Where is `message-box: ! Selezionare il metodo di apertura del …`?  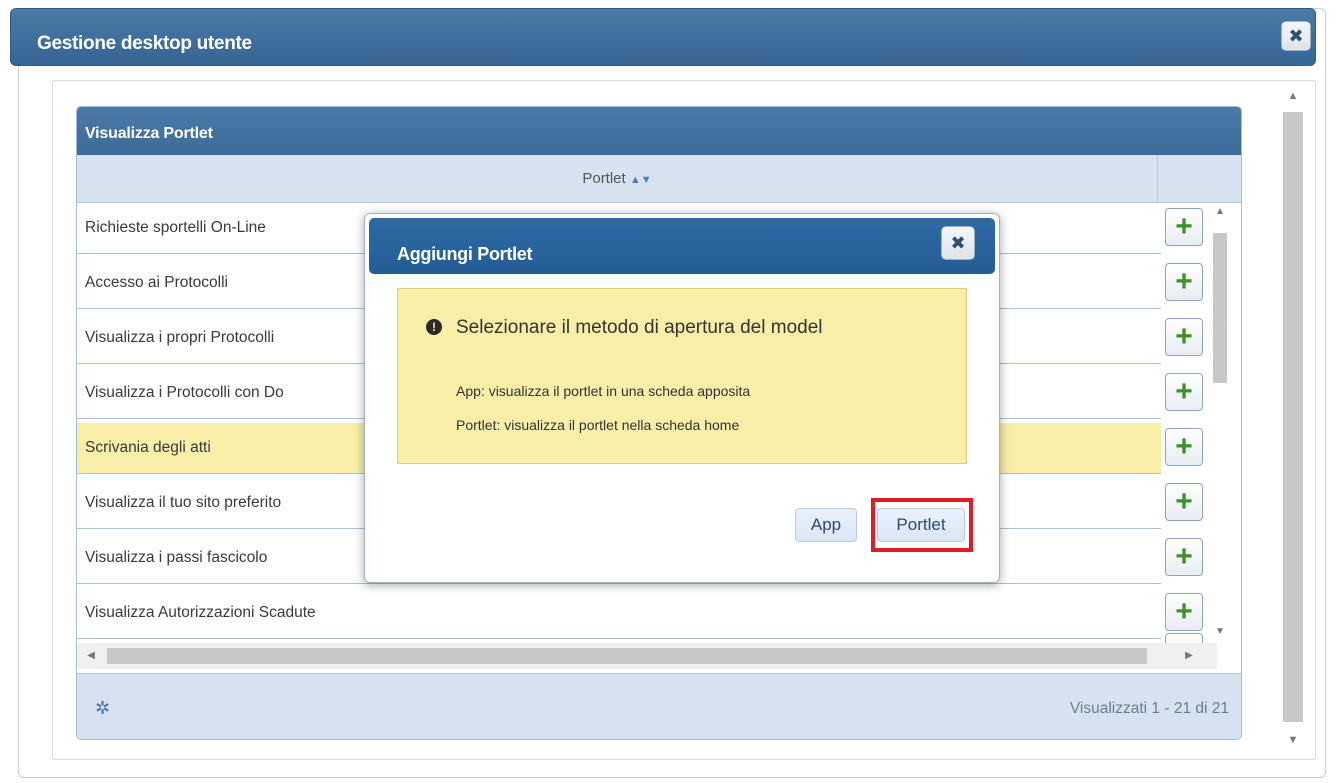
message-box: ! Selezionare il metodo di apertura del … is located at coordinates (682, 376).